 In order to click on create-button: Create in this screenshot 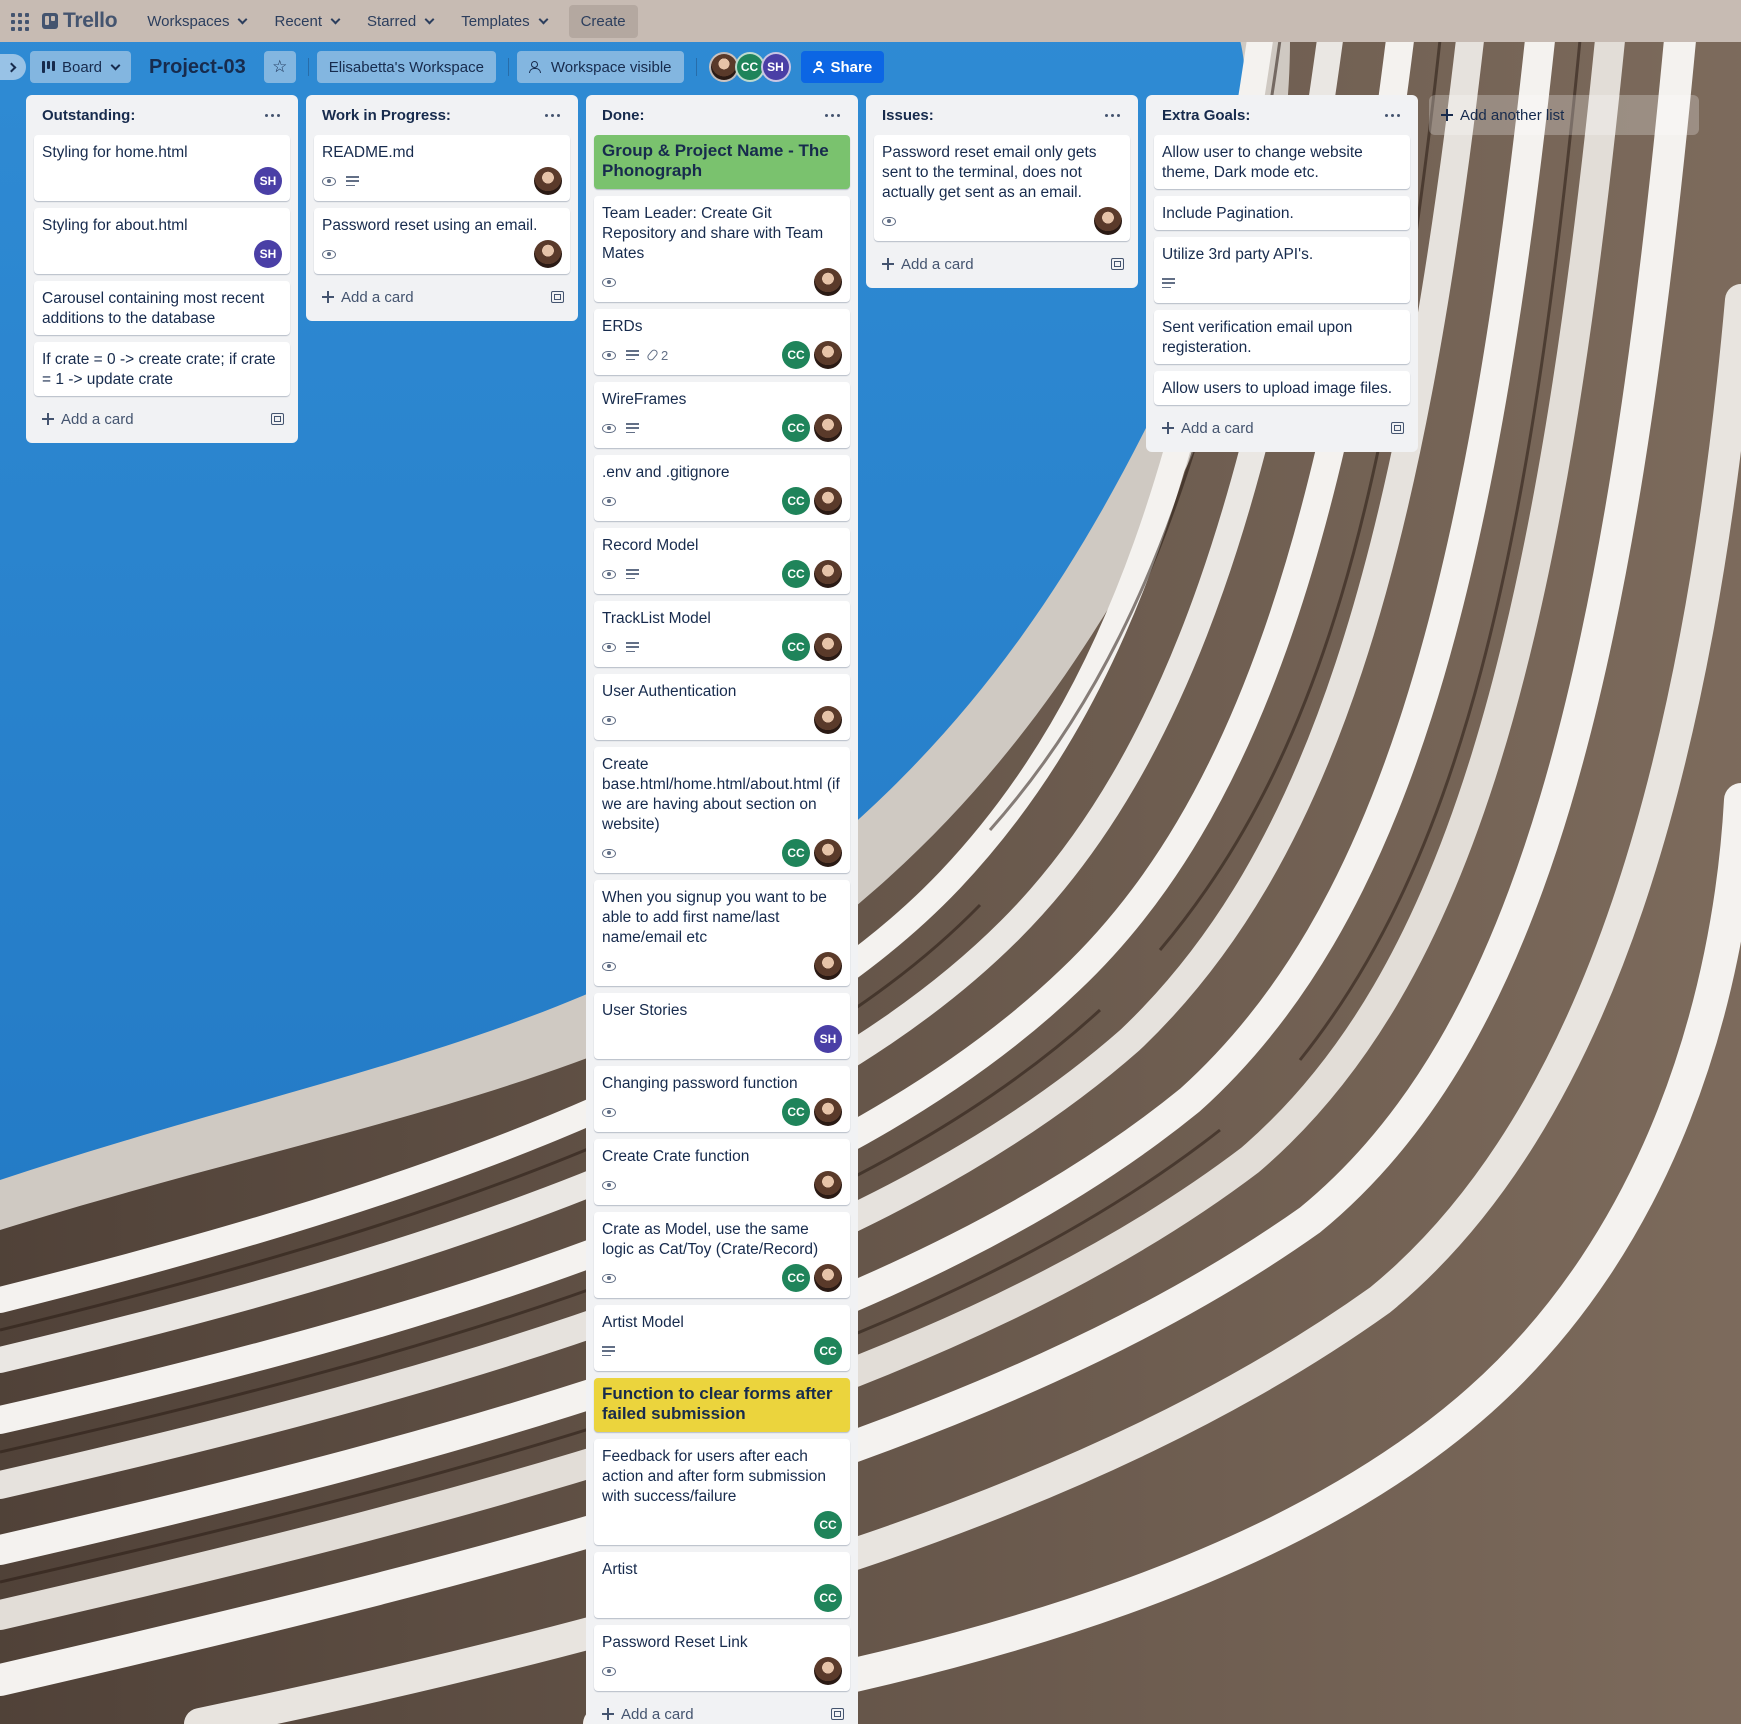, I will do `click(603, 21)`.